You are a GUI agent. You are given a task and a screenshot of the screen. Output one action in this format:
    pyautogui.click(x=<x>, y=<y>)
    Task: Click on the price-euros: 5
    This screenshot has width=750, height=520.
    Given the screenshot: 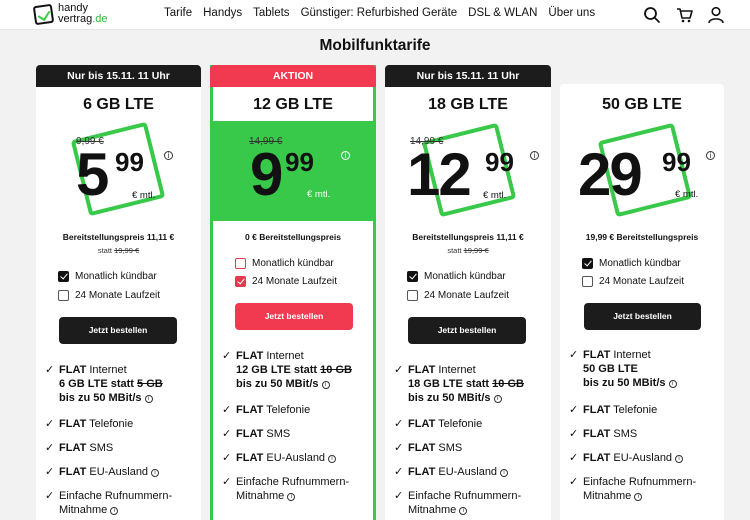 What is the action you would take?
    pyautogui.click(x=92, y=174)
    